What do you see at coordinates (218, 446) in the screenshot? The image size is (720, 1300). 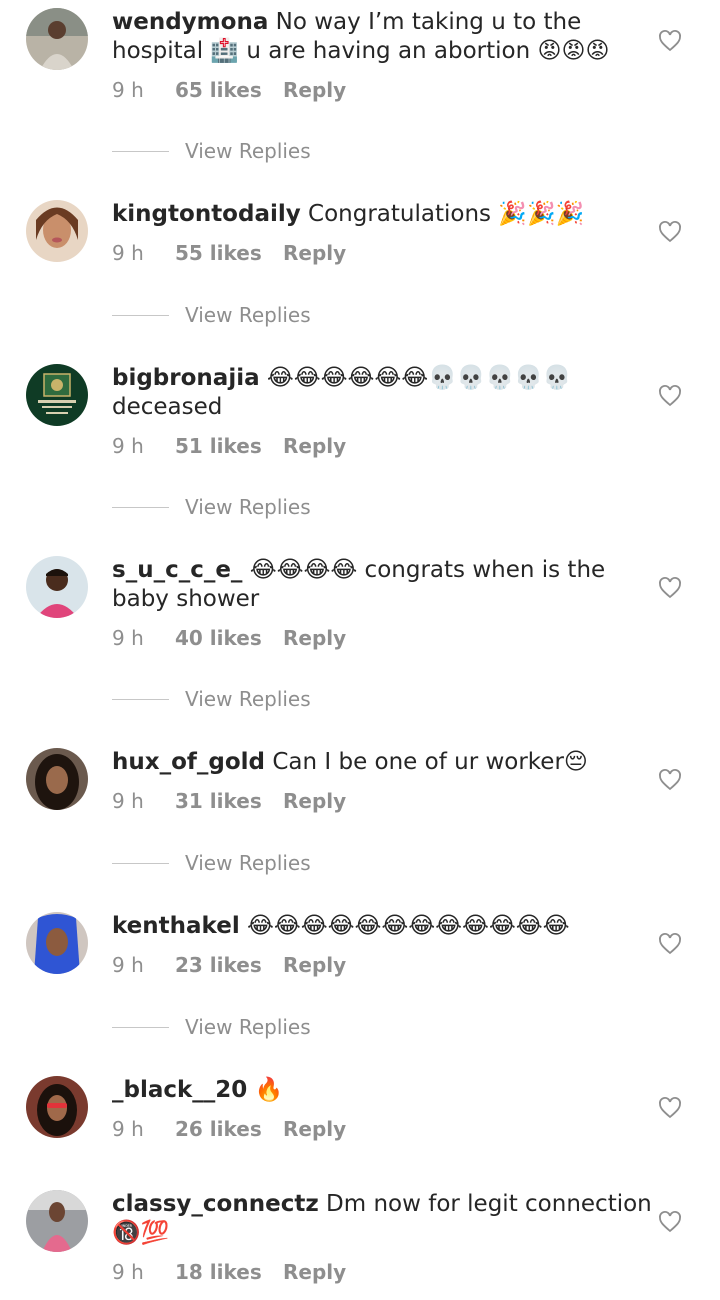 I see `comment-likes: 51 likes` at bounding box center [218, 446].